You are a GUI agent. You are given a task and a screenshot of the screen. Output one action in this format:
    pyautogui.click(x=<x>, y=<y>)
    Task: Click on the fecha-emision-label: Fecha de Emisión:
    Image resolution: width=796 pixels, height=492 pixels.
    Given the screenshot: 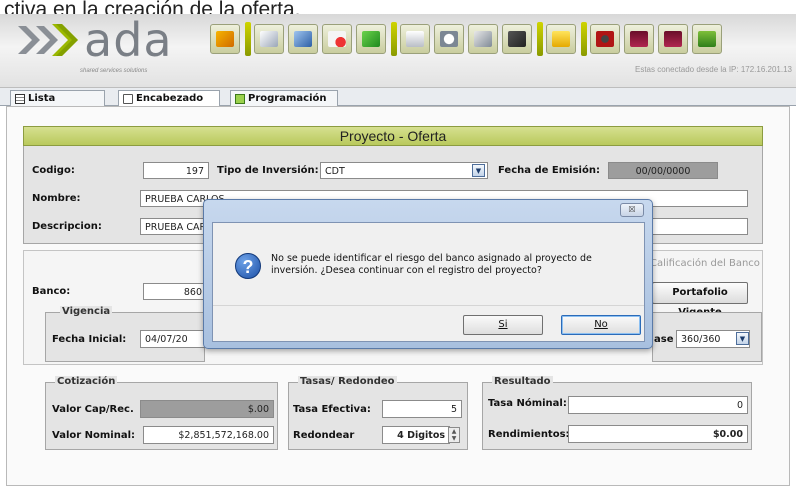 What is the action you would take?
    pyautogui.click(x=549, y=170)
    